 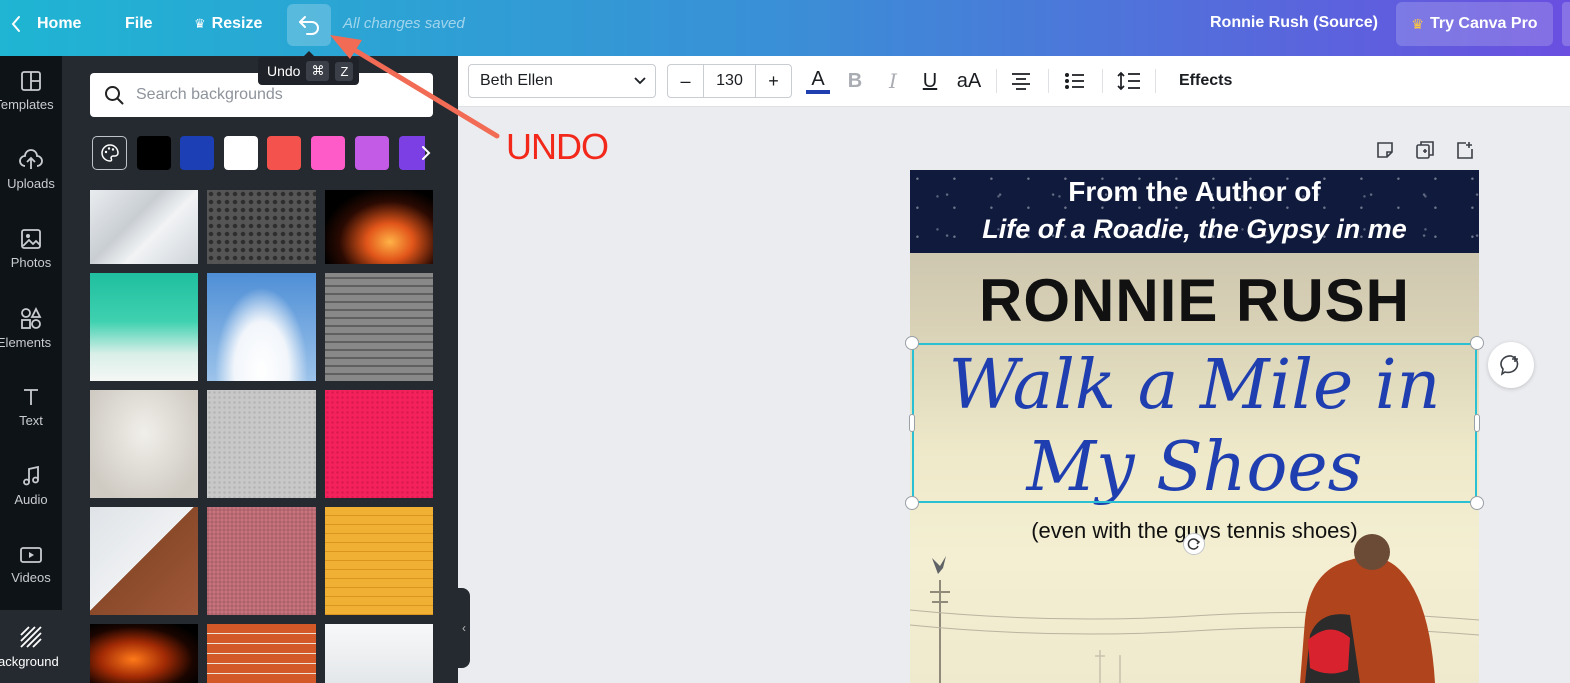 What do you see at coordinates (415, 87) in the screenshot?
I see `annotation-arrow` at bounding box center [415, 87].